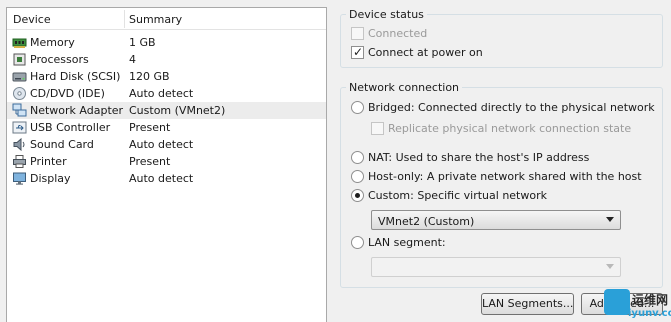 Image resolution: width=671 pixels, height=322 pixels. I want to click on column-divider, so click(124, 19).